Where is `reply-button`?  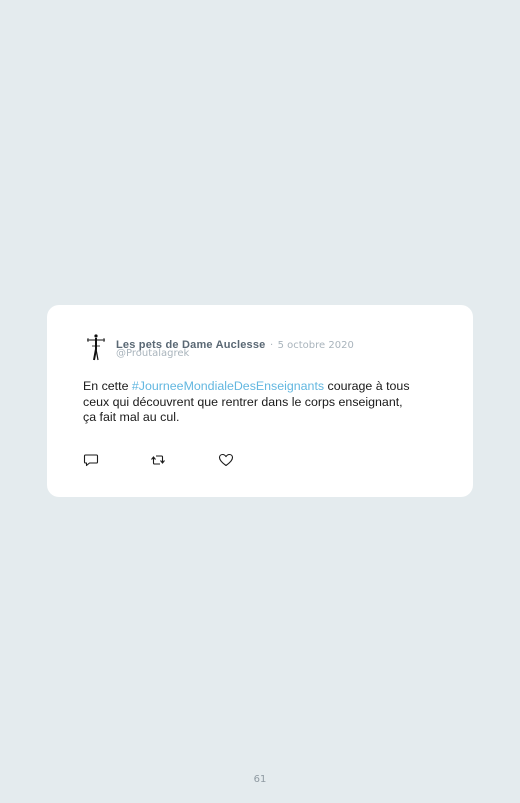 reply-button is located at coordinates (91, 460).